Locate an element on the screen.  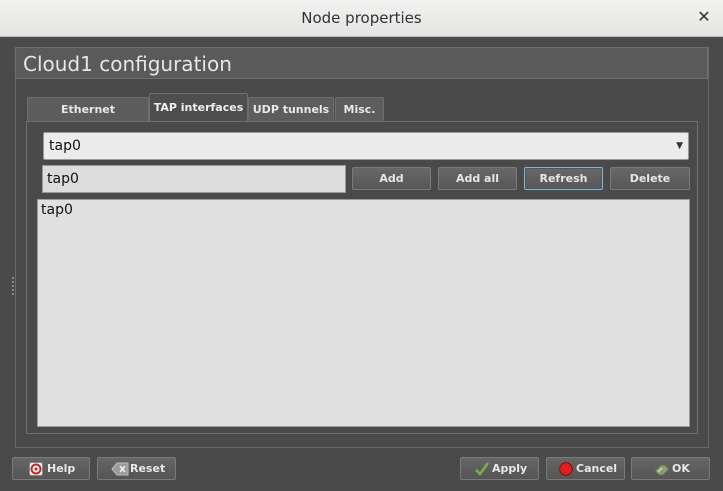
reset-button: Reset is located at coordinates (136, 468).